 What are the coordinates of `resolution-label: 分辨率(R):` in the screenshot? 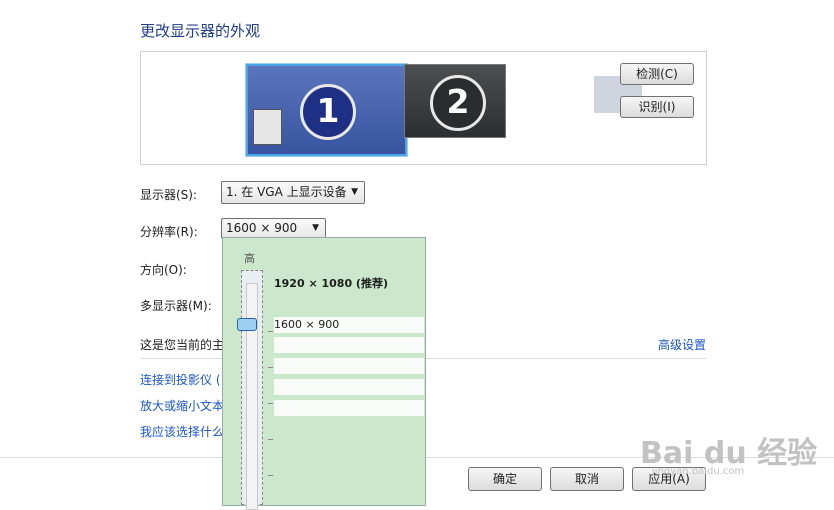 It's located at (169, 232).